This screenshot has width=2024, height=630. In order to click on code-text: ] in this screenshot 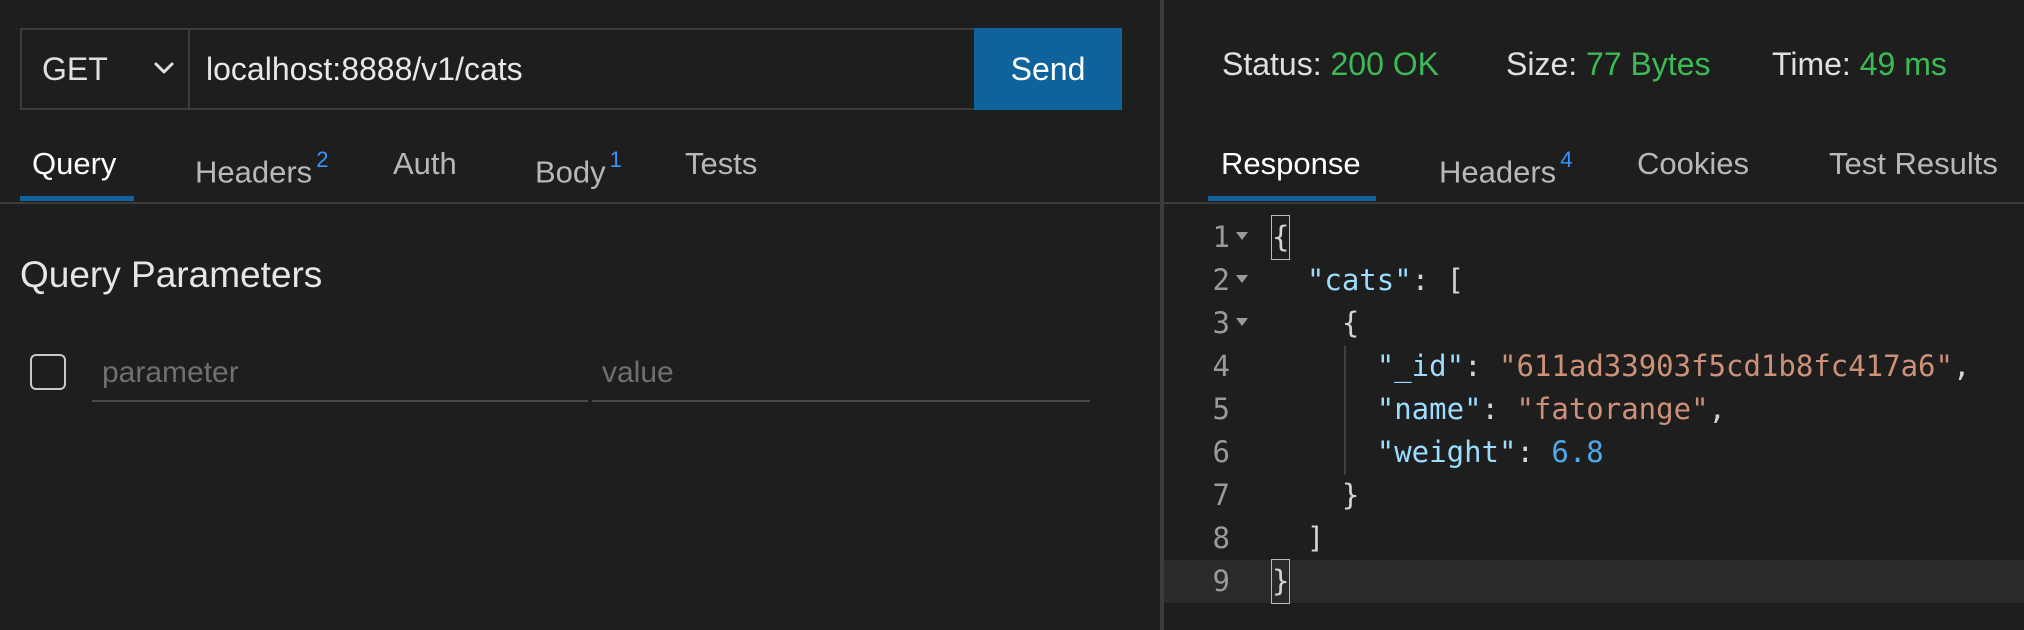, I will do `click(1298, 538)`.